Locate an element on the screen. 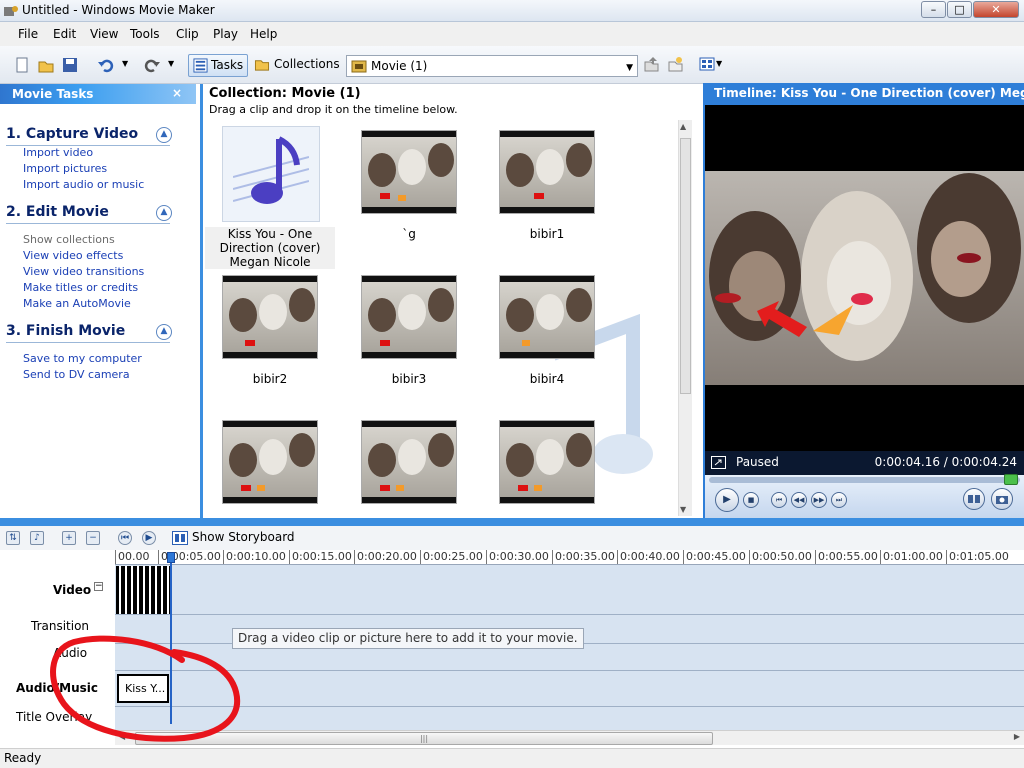  narrate-timeline-icon: ♪ is located at coordinates (37, 538).